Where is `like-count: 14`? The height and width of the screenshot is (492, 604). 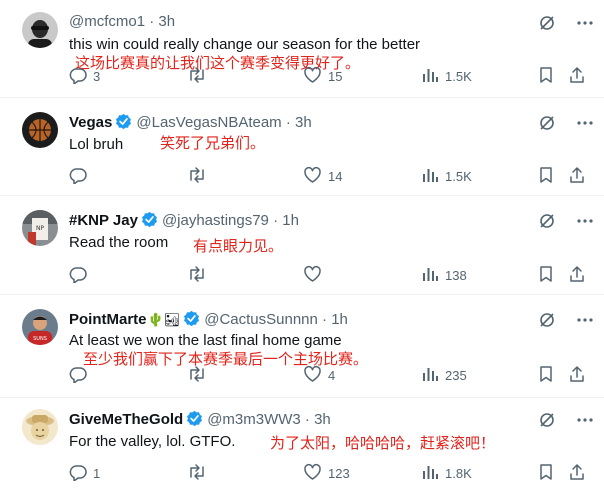
like-count: 14 is located at coordinates (335, 176).